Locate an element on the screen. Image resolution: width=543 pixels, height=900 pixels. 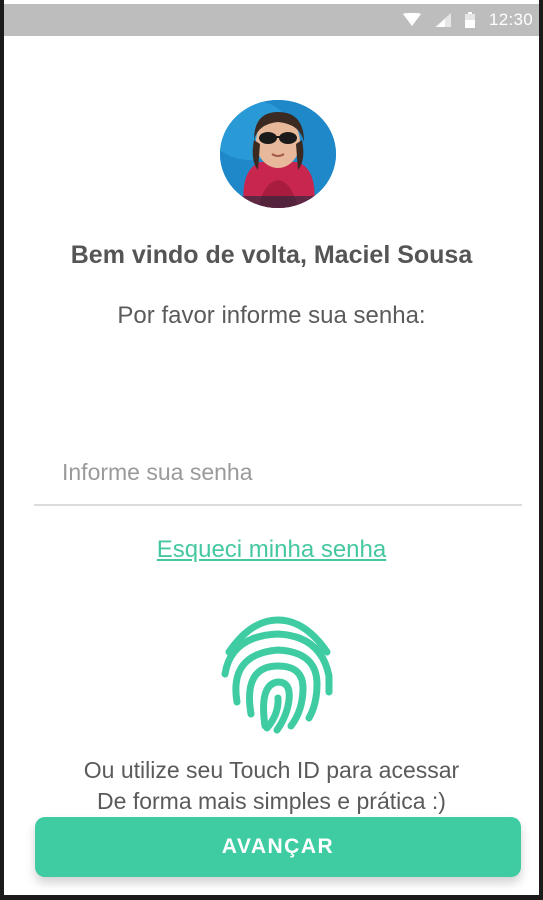
touch-id-line-1: Ou utilize seu Touch ID para acessar is located at coordinates (271, 770).